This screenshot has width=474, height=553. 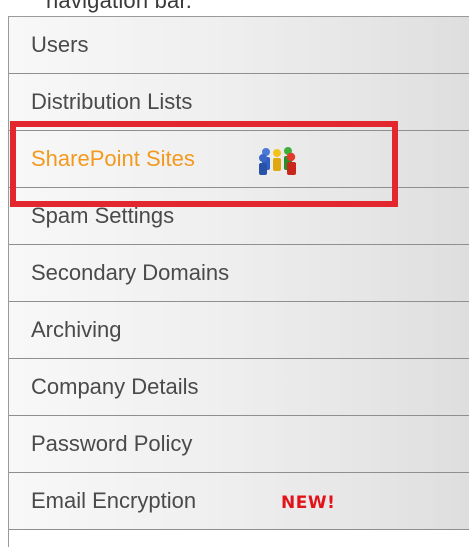 What do you see at coordinates (112, 443) in the screenshot?
I see `nav-item-label: Password Policy` at bounding box center [112, 443].